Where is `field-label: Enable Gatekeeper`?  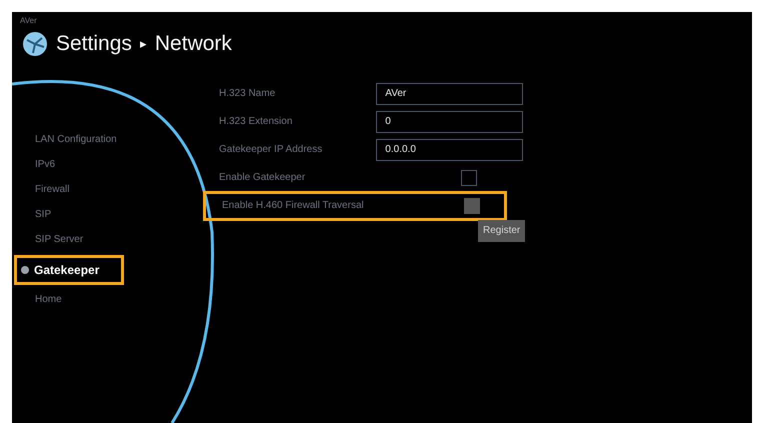 field-label: Enable Gatekeeper is located at coordinates (262, 178).